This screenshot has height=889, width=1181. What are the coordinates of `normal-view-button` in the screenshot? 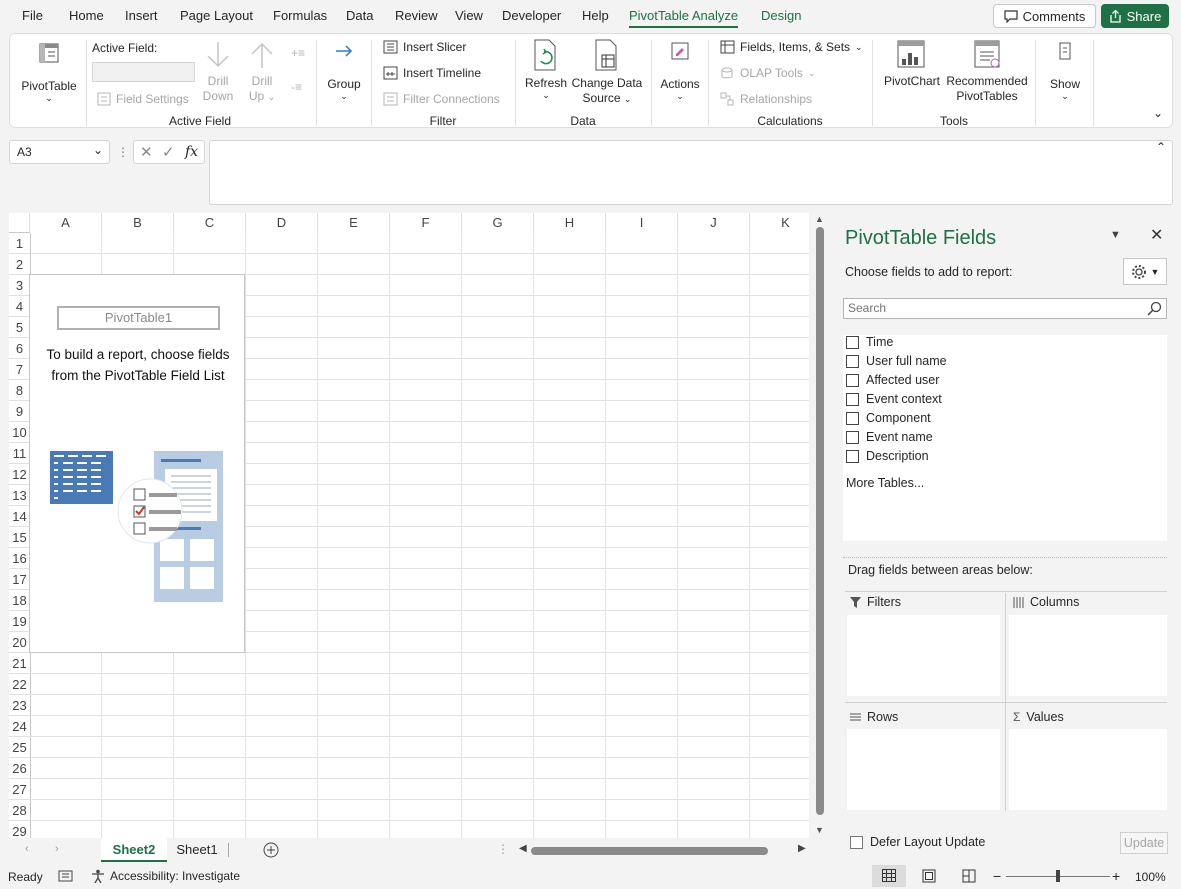 It's located at (889, 876).